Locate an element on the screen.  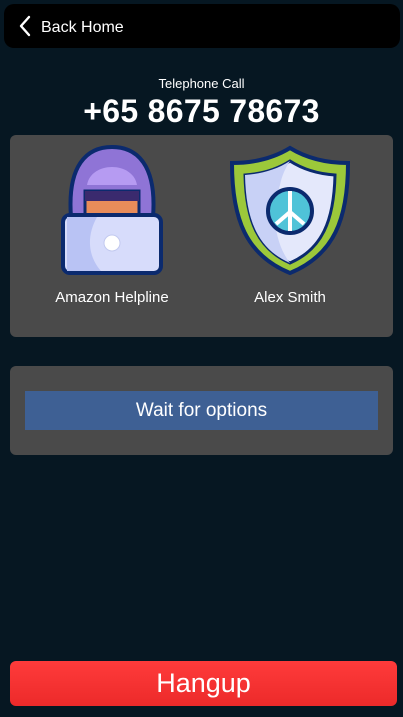
back-home-button: Back Home is located at coordinates (202, 26).